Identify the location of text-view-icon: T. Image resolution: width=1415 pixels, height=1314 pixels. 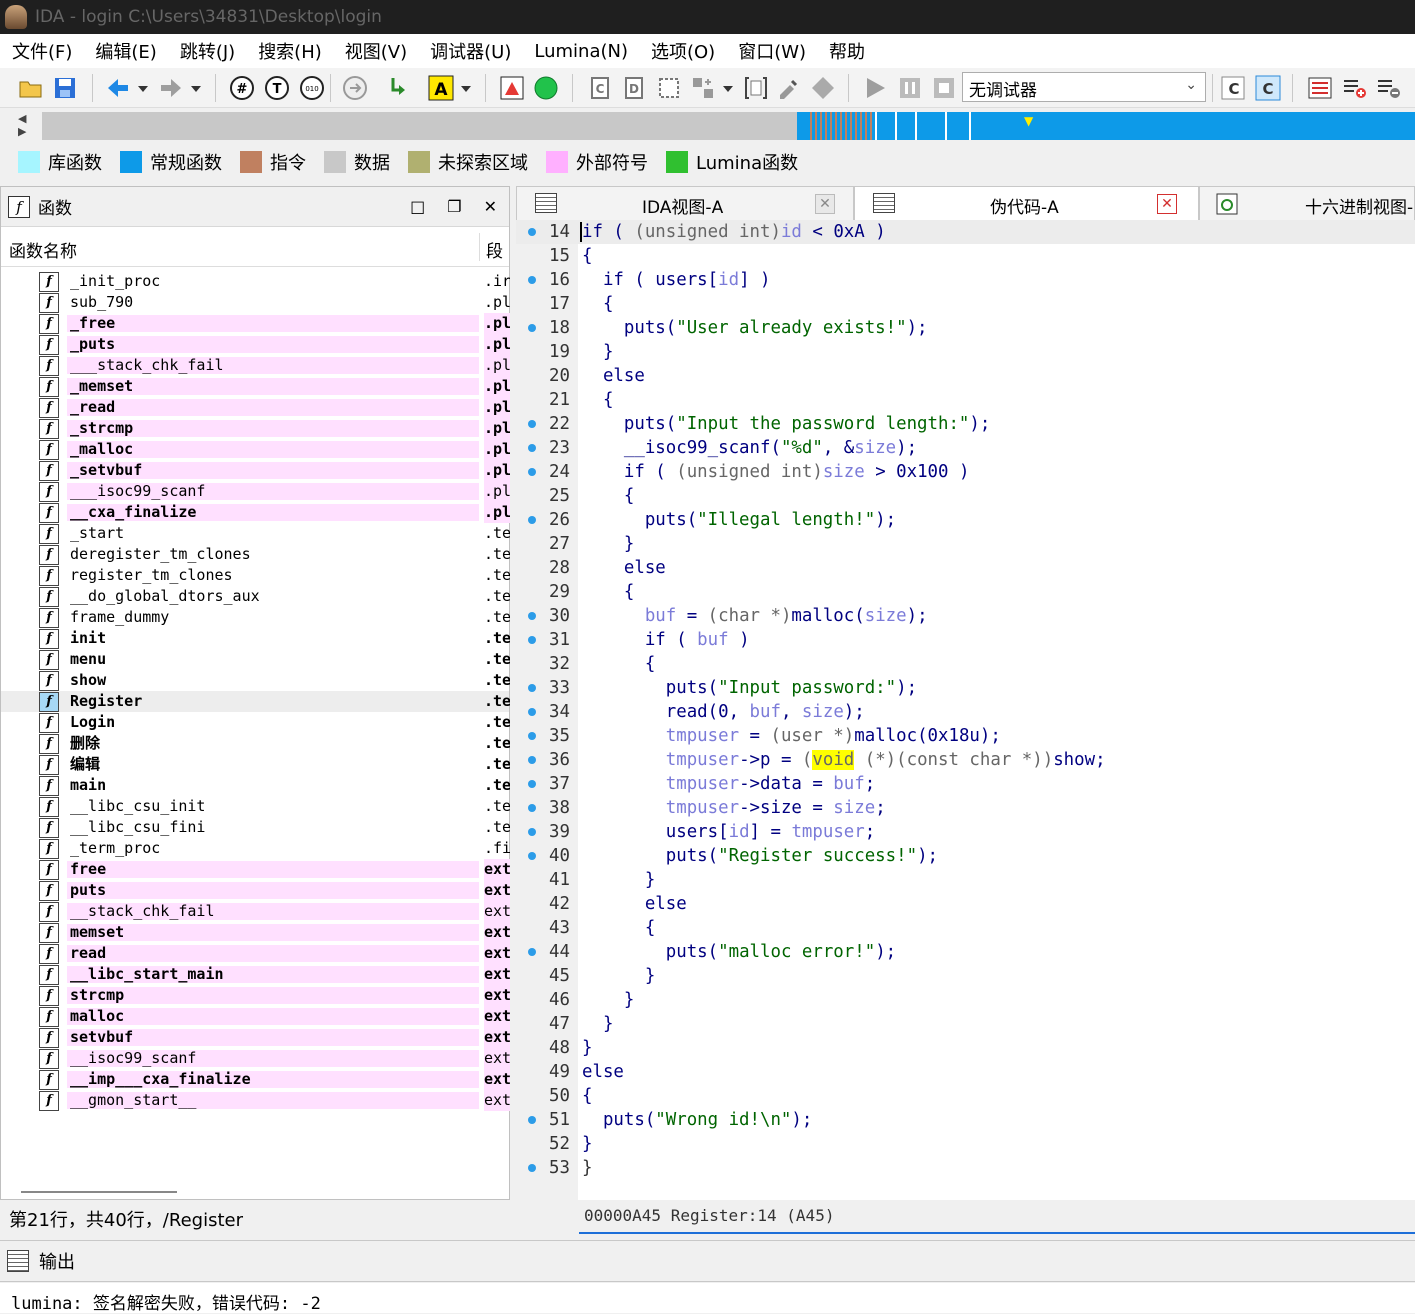
(277, 88).